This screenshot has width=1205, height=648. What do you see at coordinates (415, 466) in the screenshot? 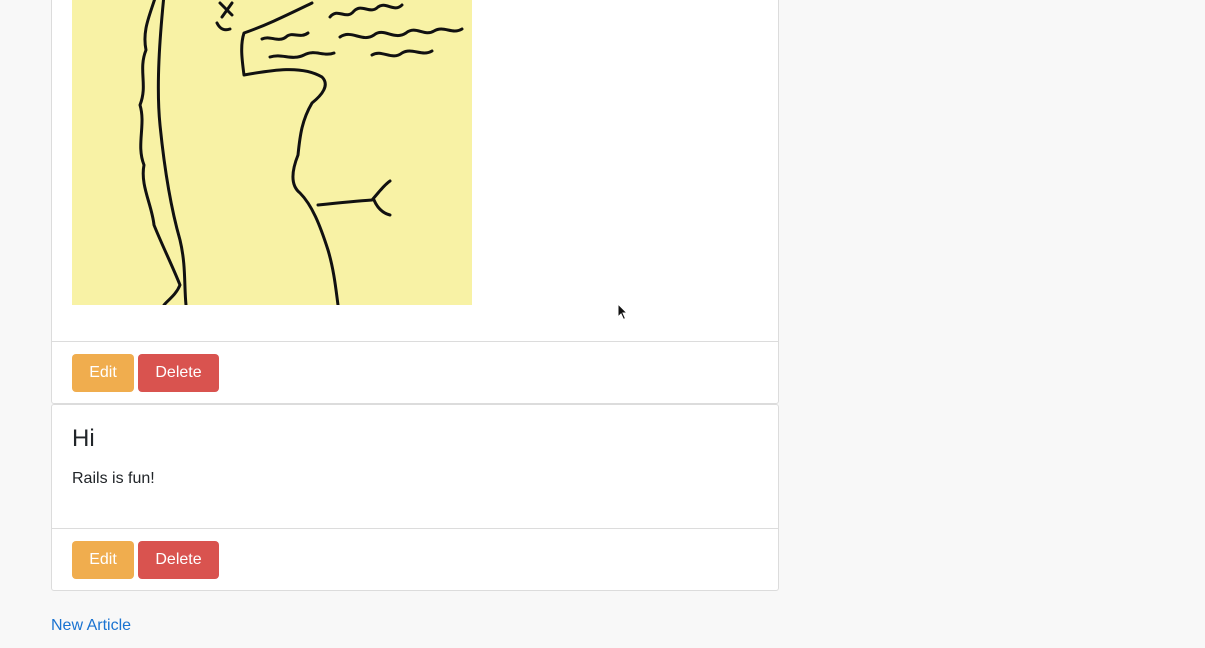
I see `article-card-body: Hi Rails is fun!` at bounding box center [415, 466].